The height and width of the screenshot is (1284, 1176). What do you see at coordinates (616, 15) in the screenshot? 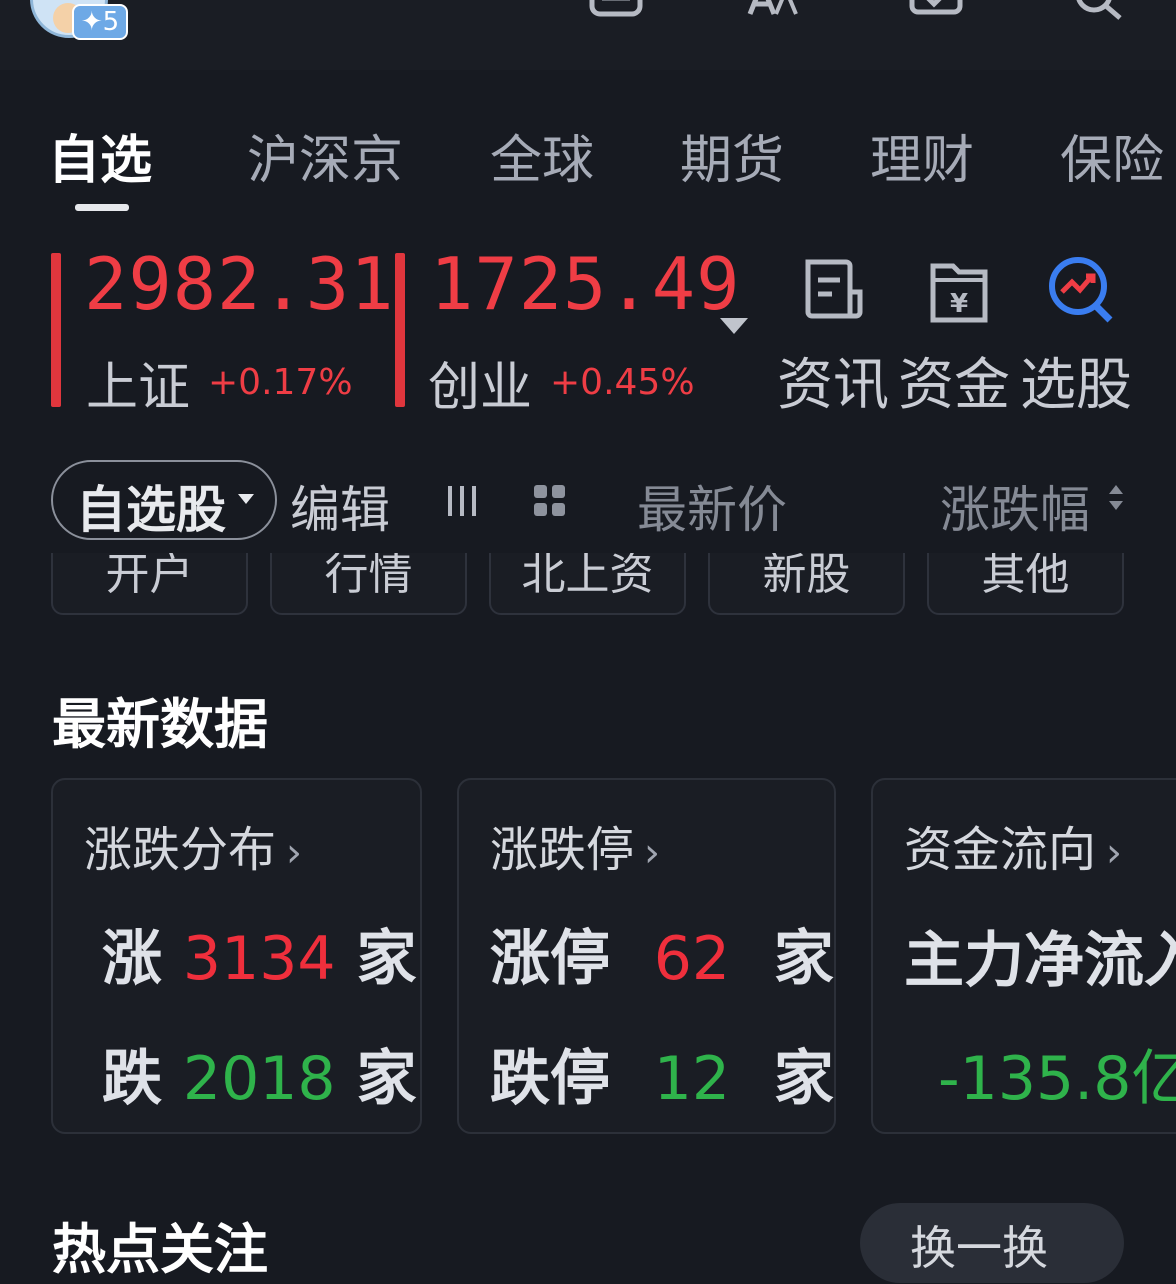
I see `scan-icon` at bounding box center [616, 15].